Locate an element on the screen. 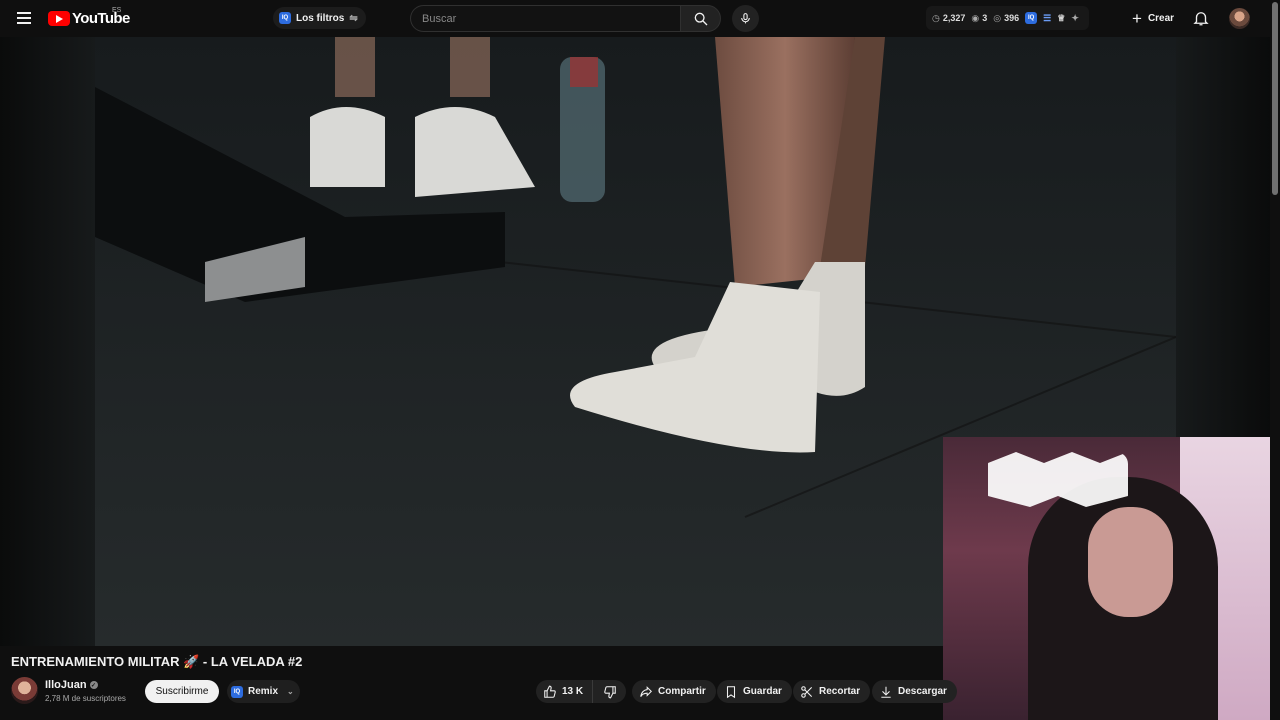 The image size is (1280, 720). remix-label: Remix is located at coordinates (263, 691).